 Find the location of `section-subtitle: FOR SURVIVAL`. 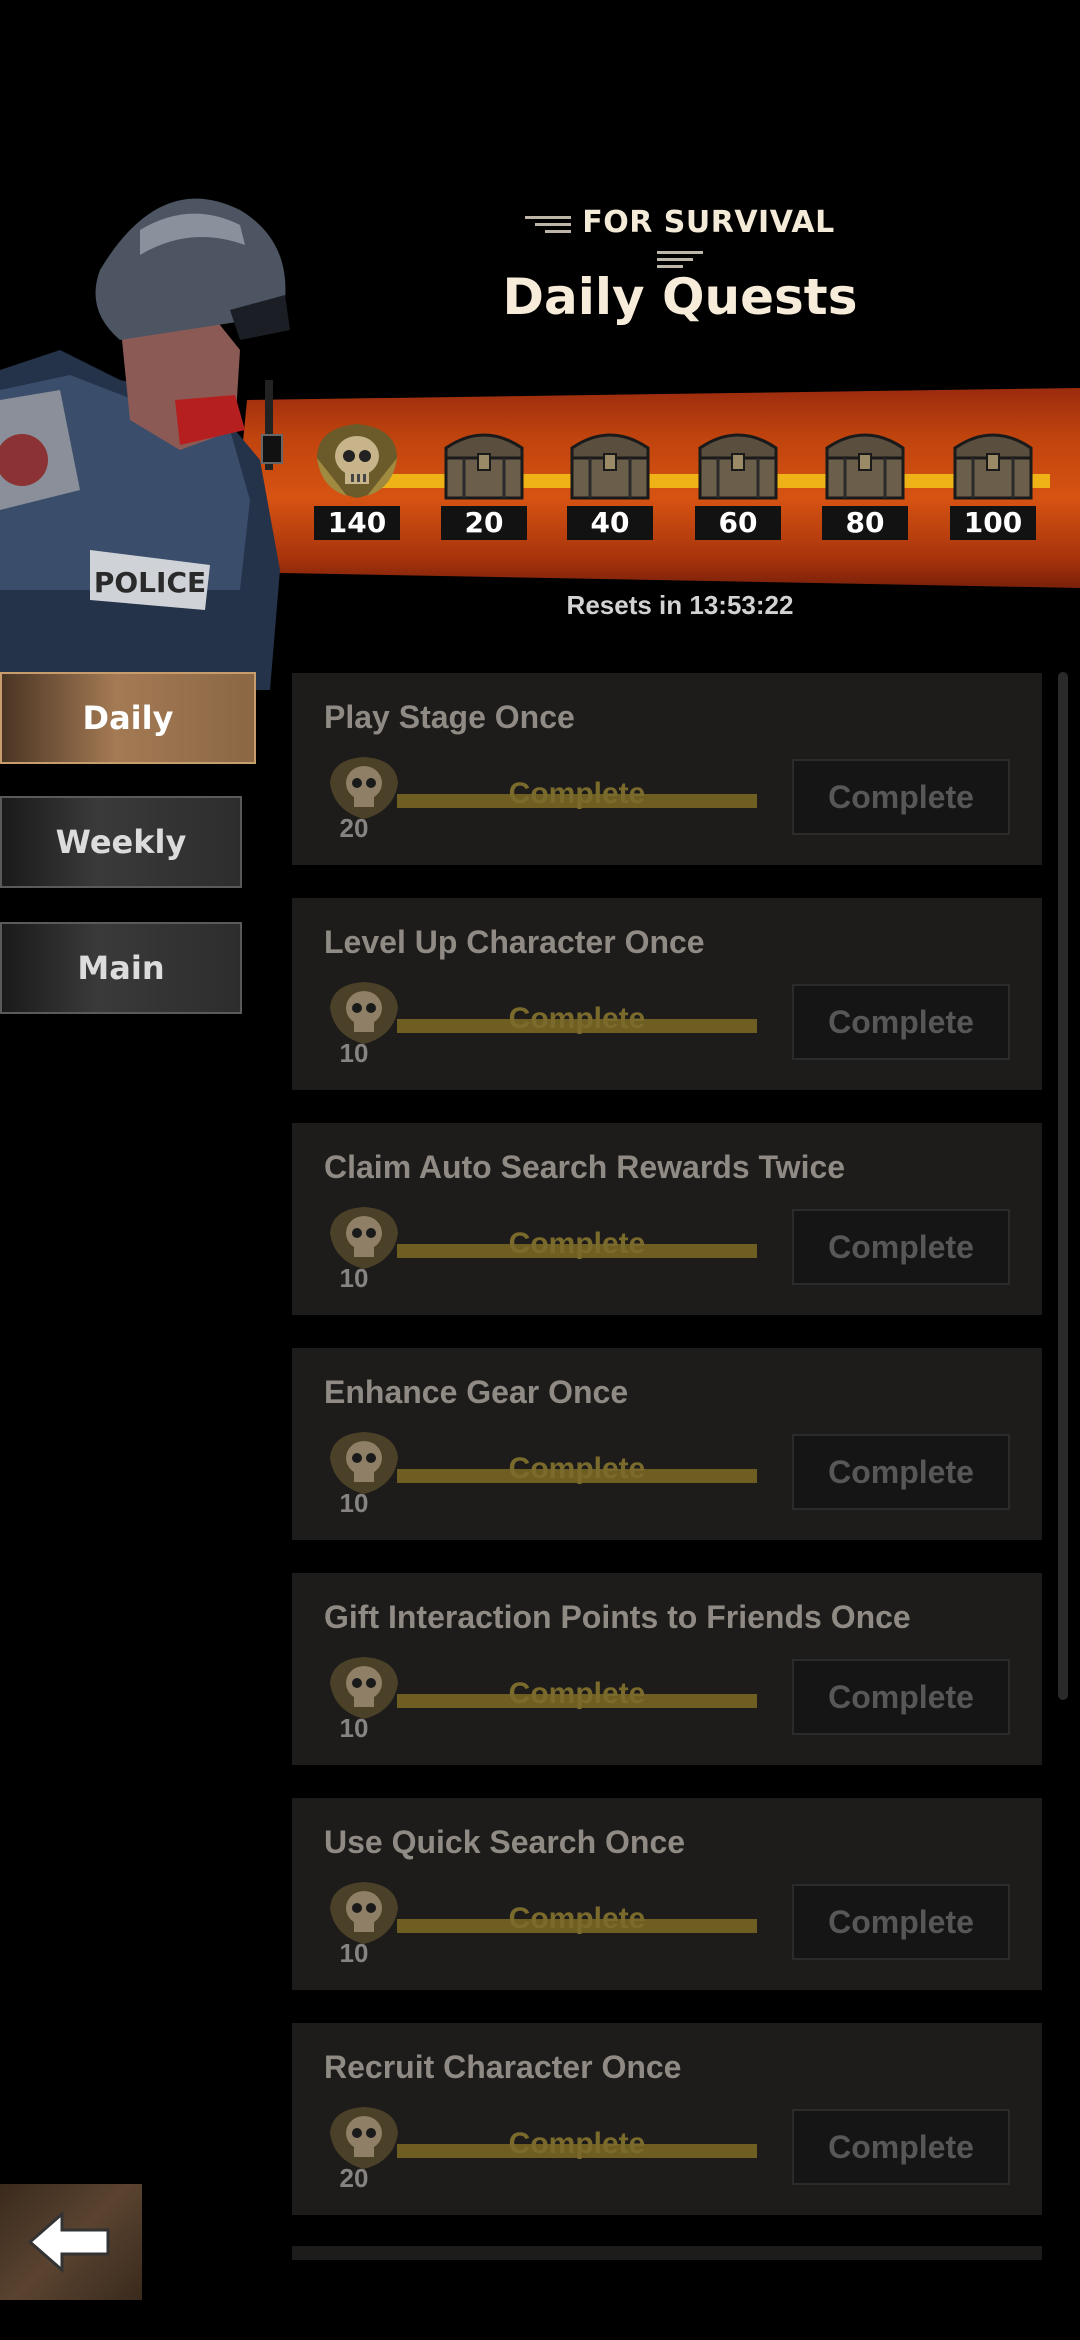

section-subtitle: FOR SURVIVAL is located at coordinates (680, 240).